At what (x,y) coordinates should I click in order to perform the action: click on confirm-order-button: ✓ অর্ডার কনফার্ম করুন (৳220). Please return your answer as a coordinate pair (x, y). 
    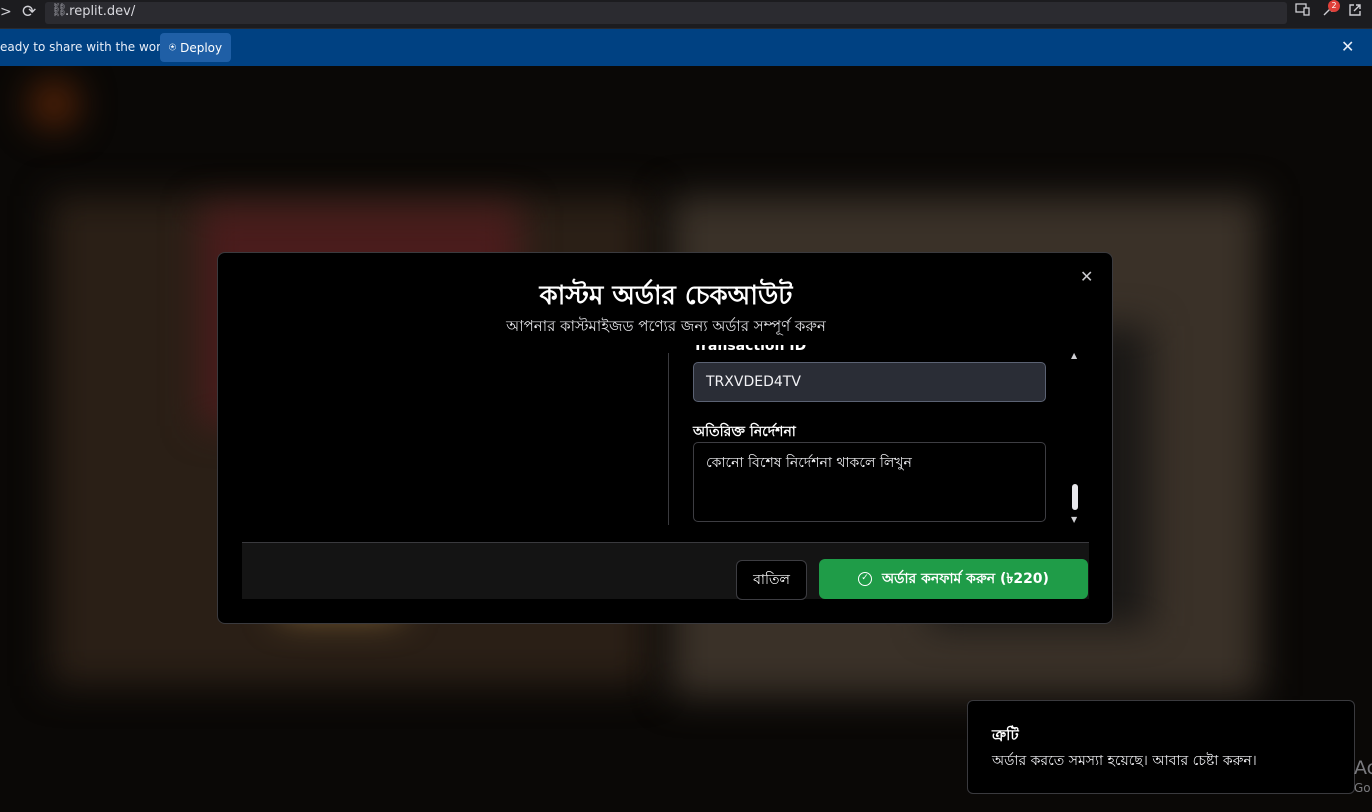
    Looking at the image, I should click on (953, 579).